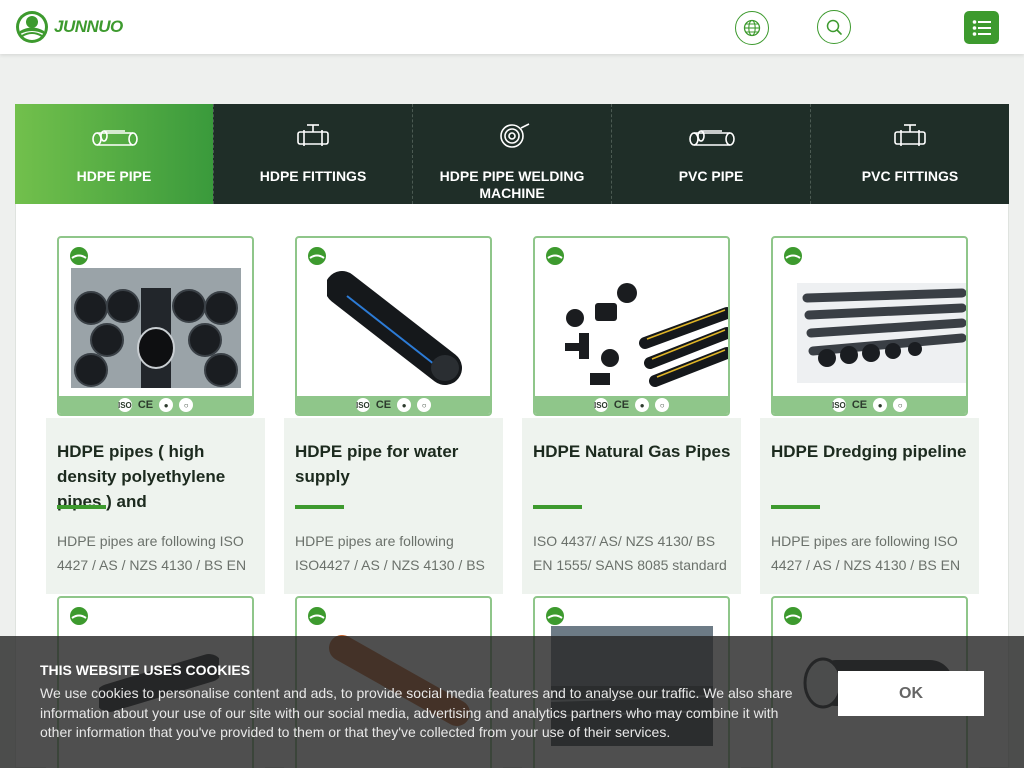  I want to click on pipe-stack-photo, so click(156, 328).